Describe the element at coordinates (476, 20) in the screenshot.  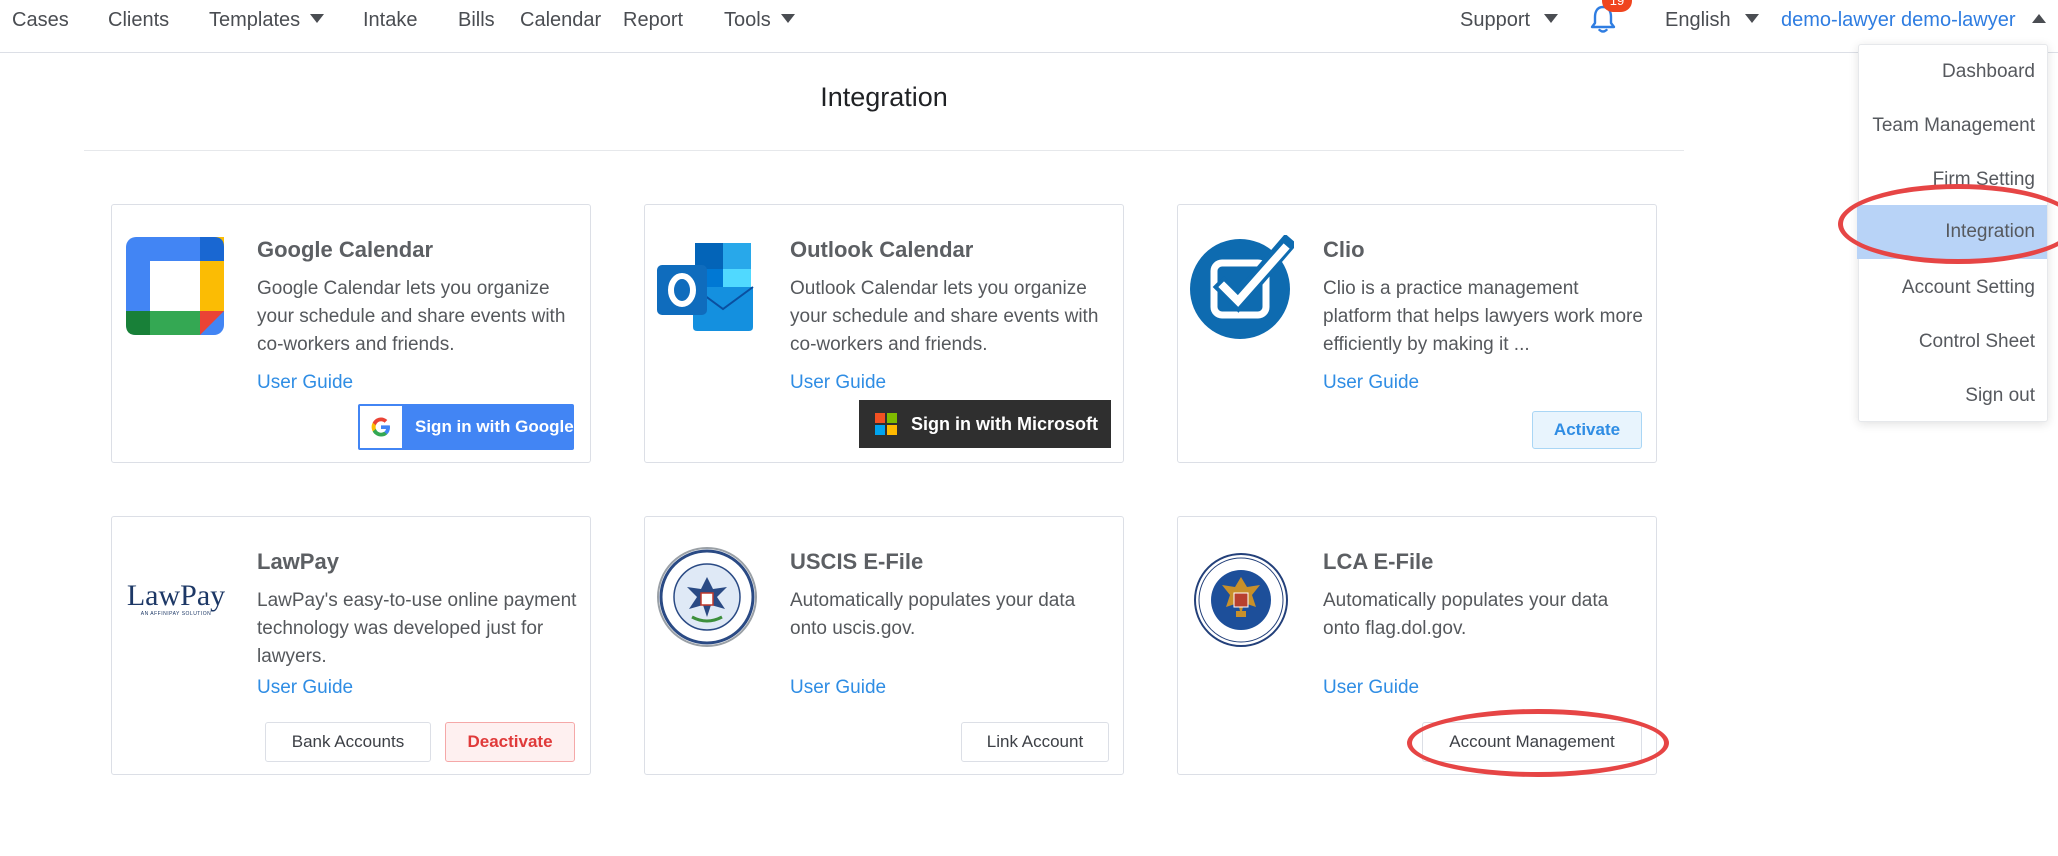
I see `nav-bills: Bills` at that location.